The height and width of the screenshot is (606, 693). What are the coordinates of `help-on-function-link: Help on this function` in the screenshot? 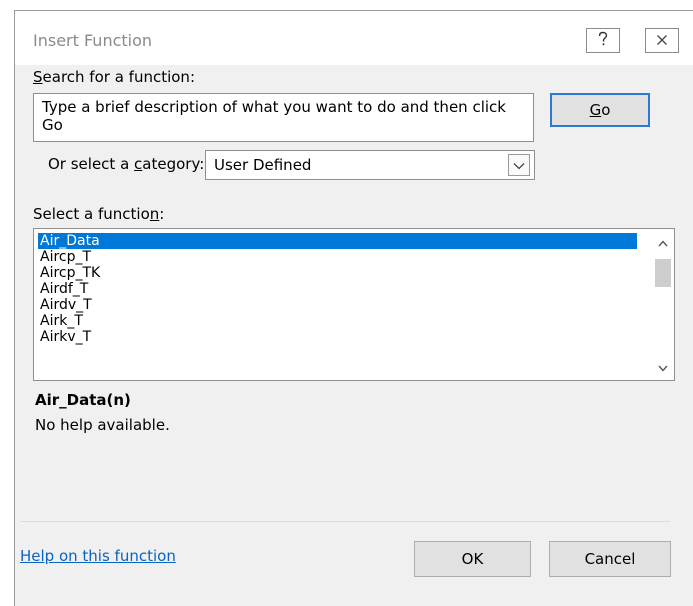 It's located at (98, 556).